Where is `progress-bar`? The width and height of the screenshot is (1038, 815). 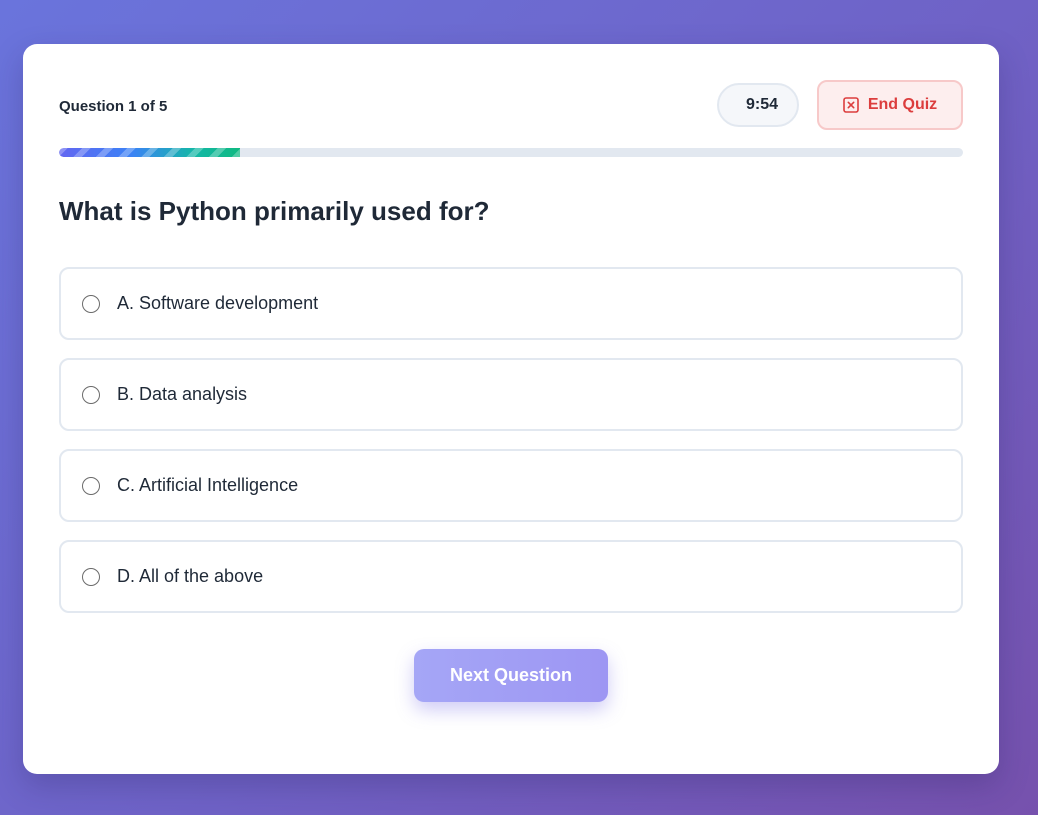
progress-bar is located at coordinates (511, 152).